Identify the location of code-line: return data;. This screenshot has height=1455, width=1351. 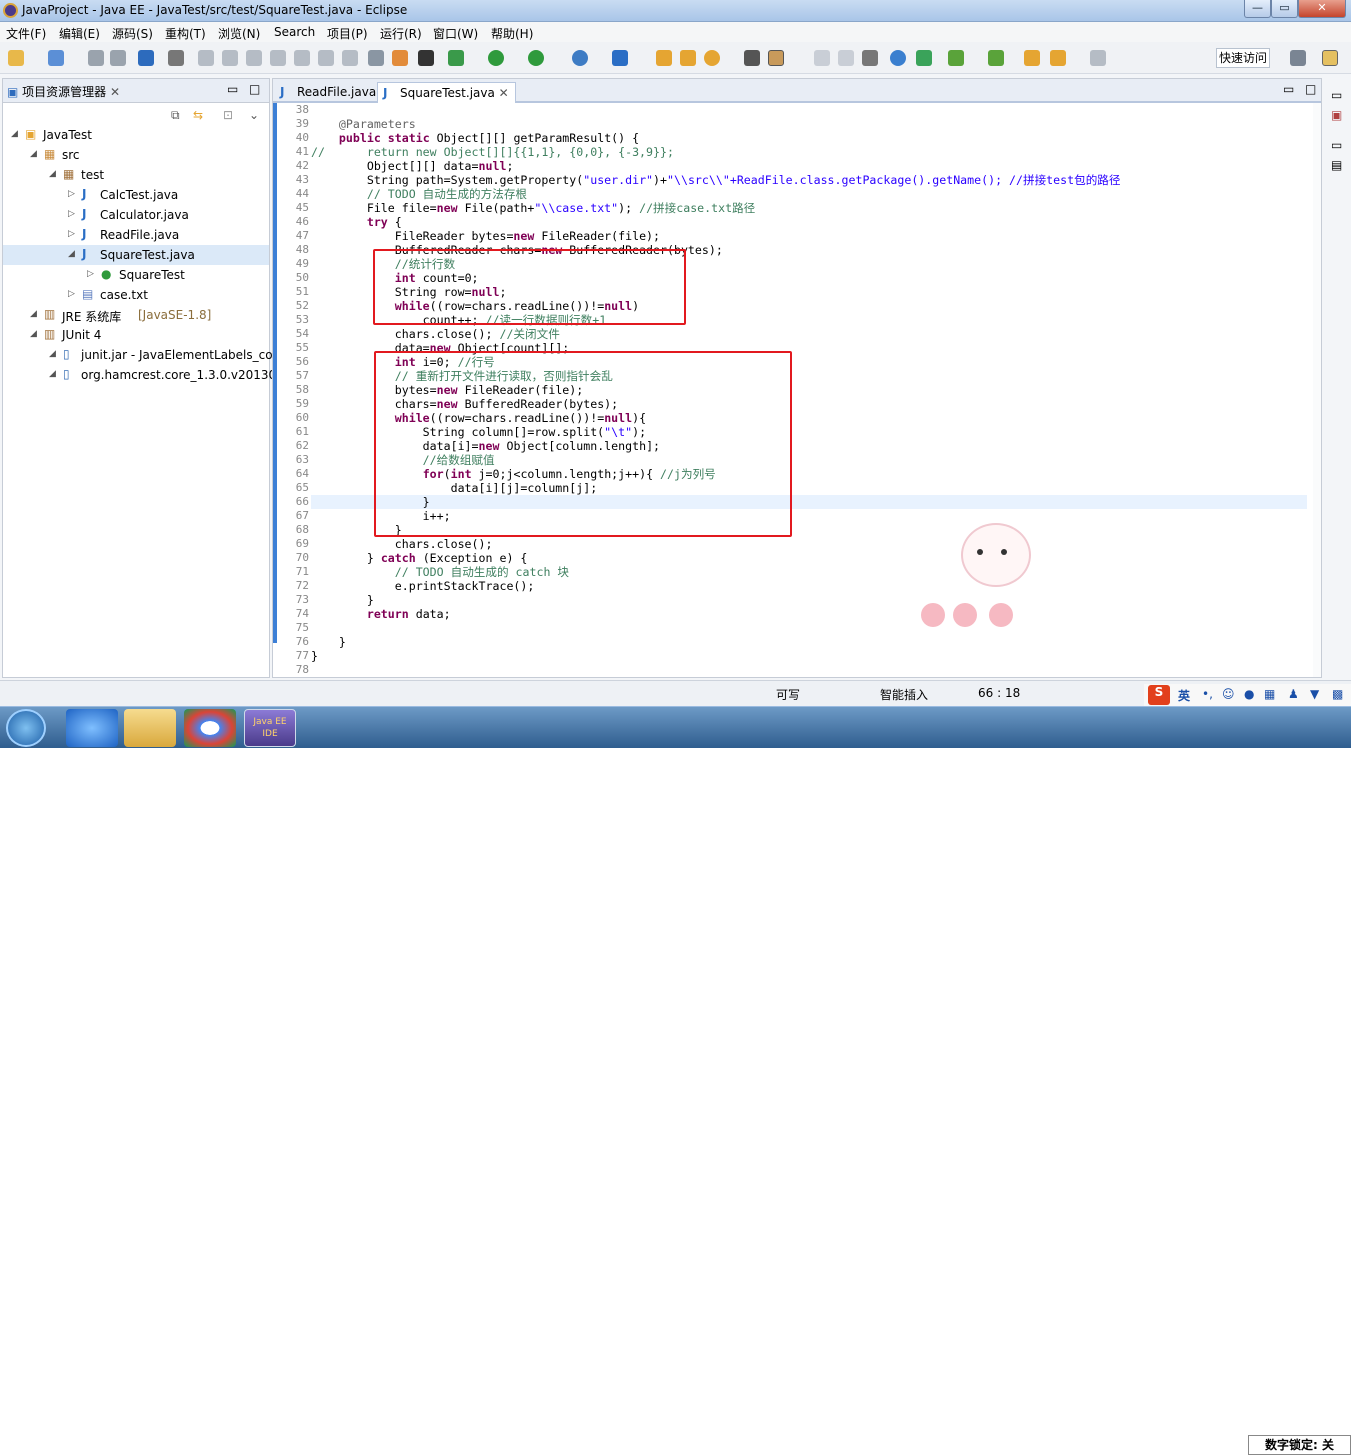
(381, 614).